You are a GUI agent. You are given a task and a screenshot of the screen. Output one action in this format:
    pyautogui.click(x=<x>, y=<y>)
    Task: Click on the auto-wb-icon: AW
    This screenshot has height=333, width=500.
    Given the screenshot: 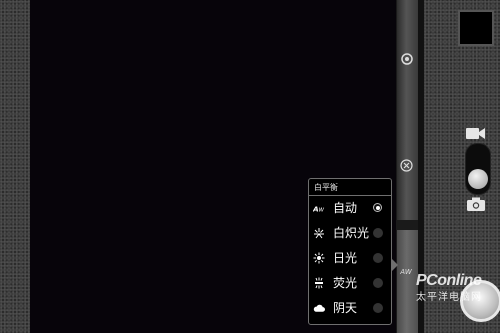 What is the action you would take?
    pyautogui.click(x=319, y=208)
    